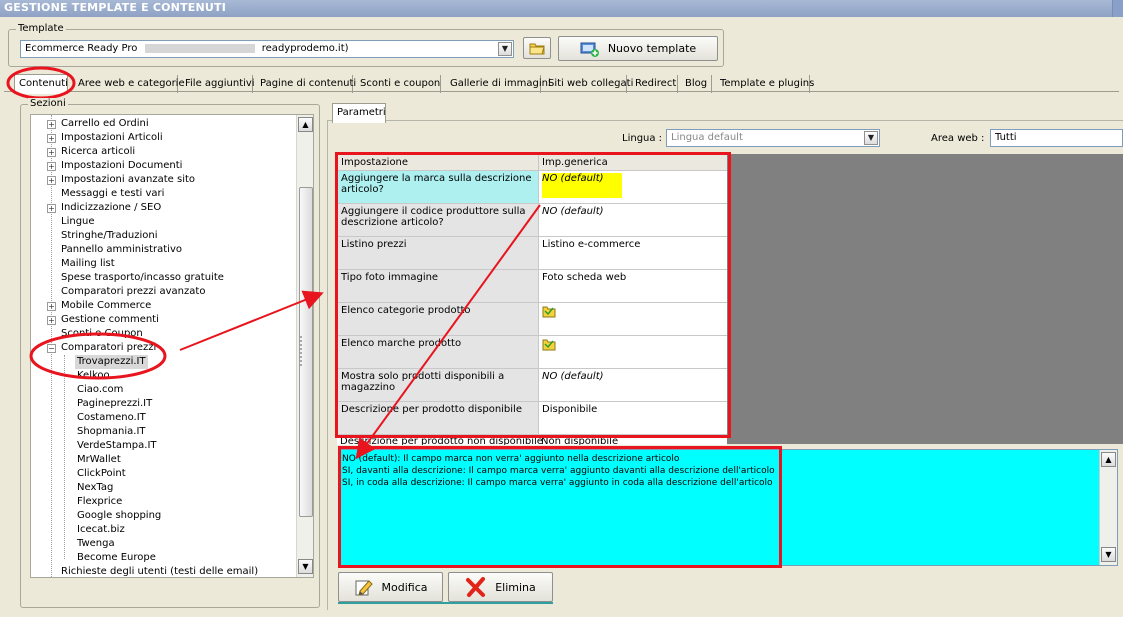 This screenshot has width=1123, height=617. I want to click on arrow-value-to-description, so click(448, 332).